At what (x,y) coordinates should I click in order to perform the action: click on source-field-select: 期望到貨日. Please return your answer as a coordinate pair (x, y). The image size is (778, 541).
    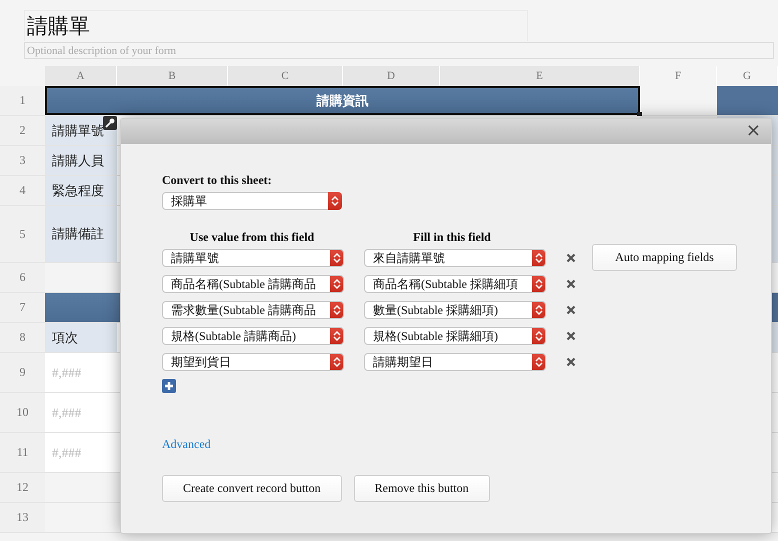
    Looking at the image, I should click on (253, 362).